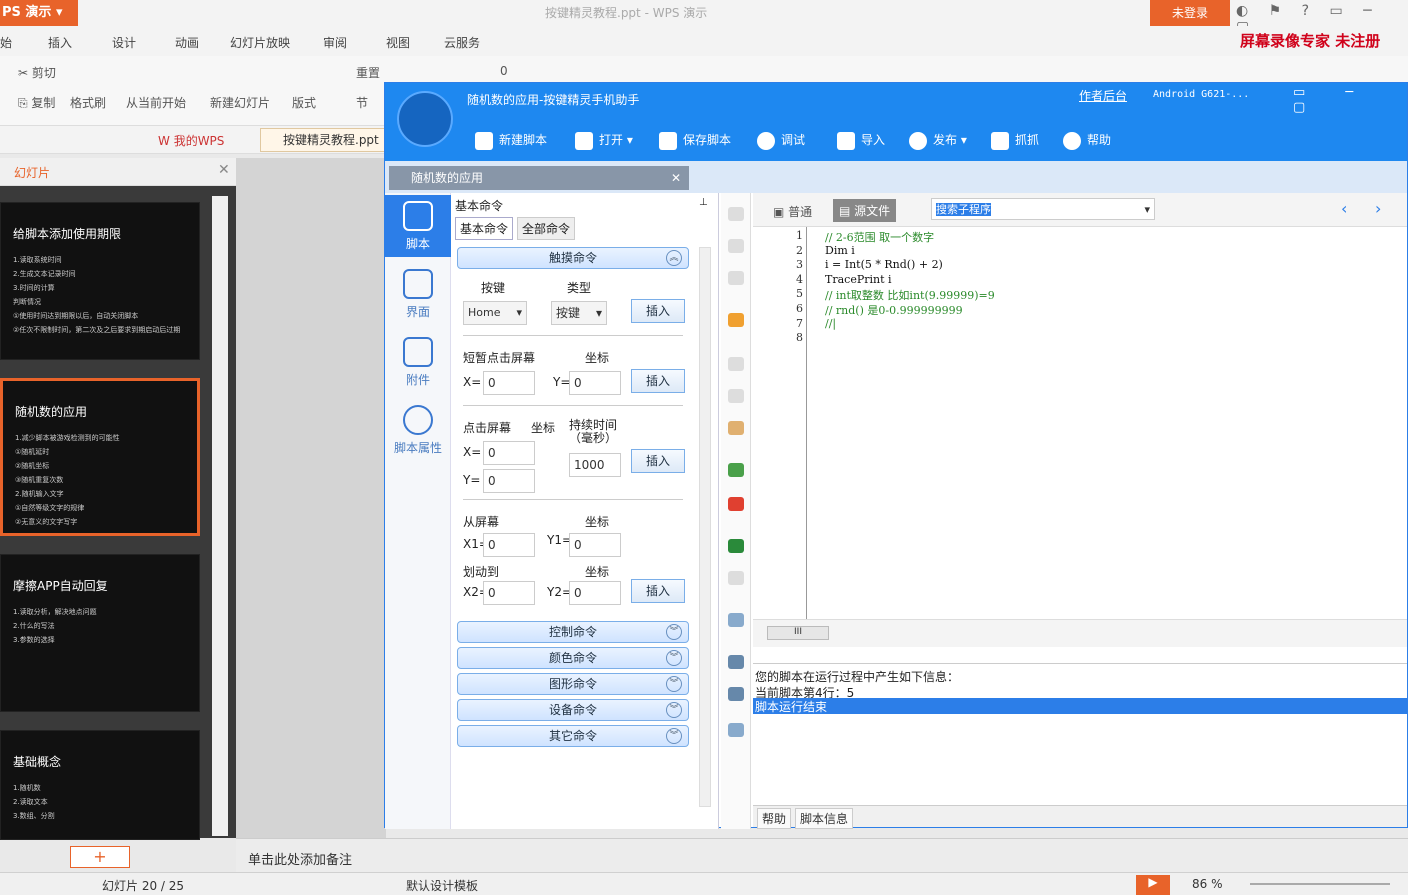 This screenshot has width=1408, height=895. What do you see at coordinates (894, 310) in the screenshot?
I see `code-line: // rnd() 是0-0.999999999` at bounding box center [894, 310].